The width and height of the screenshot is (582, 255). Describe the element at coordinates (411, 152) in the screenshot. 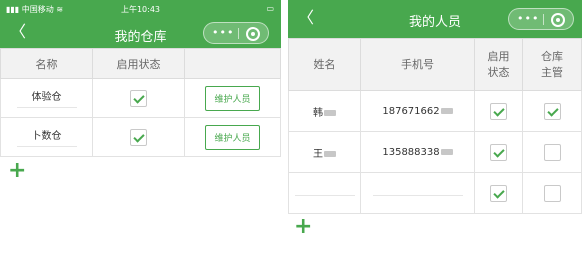

I see `staff-phone: 135888338` at that location.